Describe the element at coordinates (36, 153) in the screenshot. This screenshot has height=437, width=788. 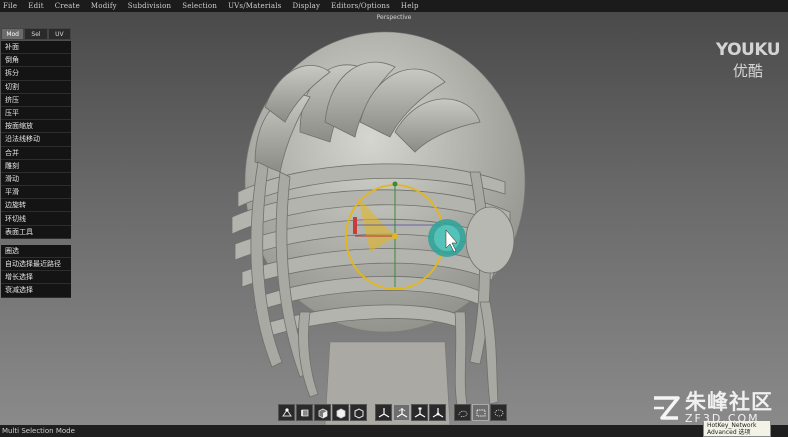
I see `tool-merge: 合并` at that location.